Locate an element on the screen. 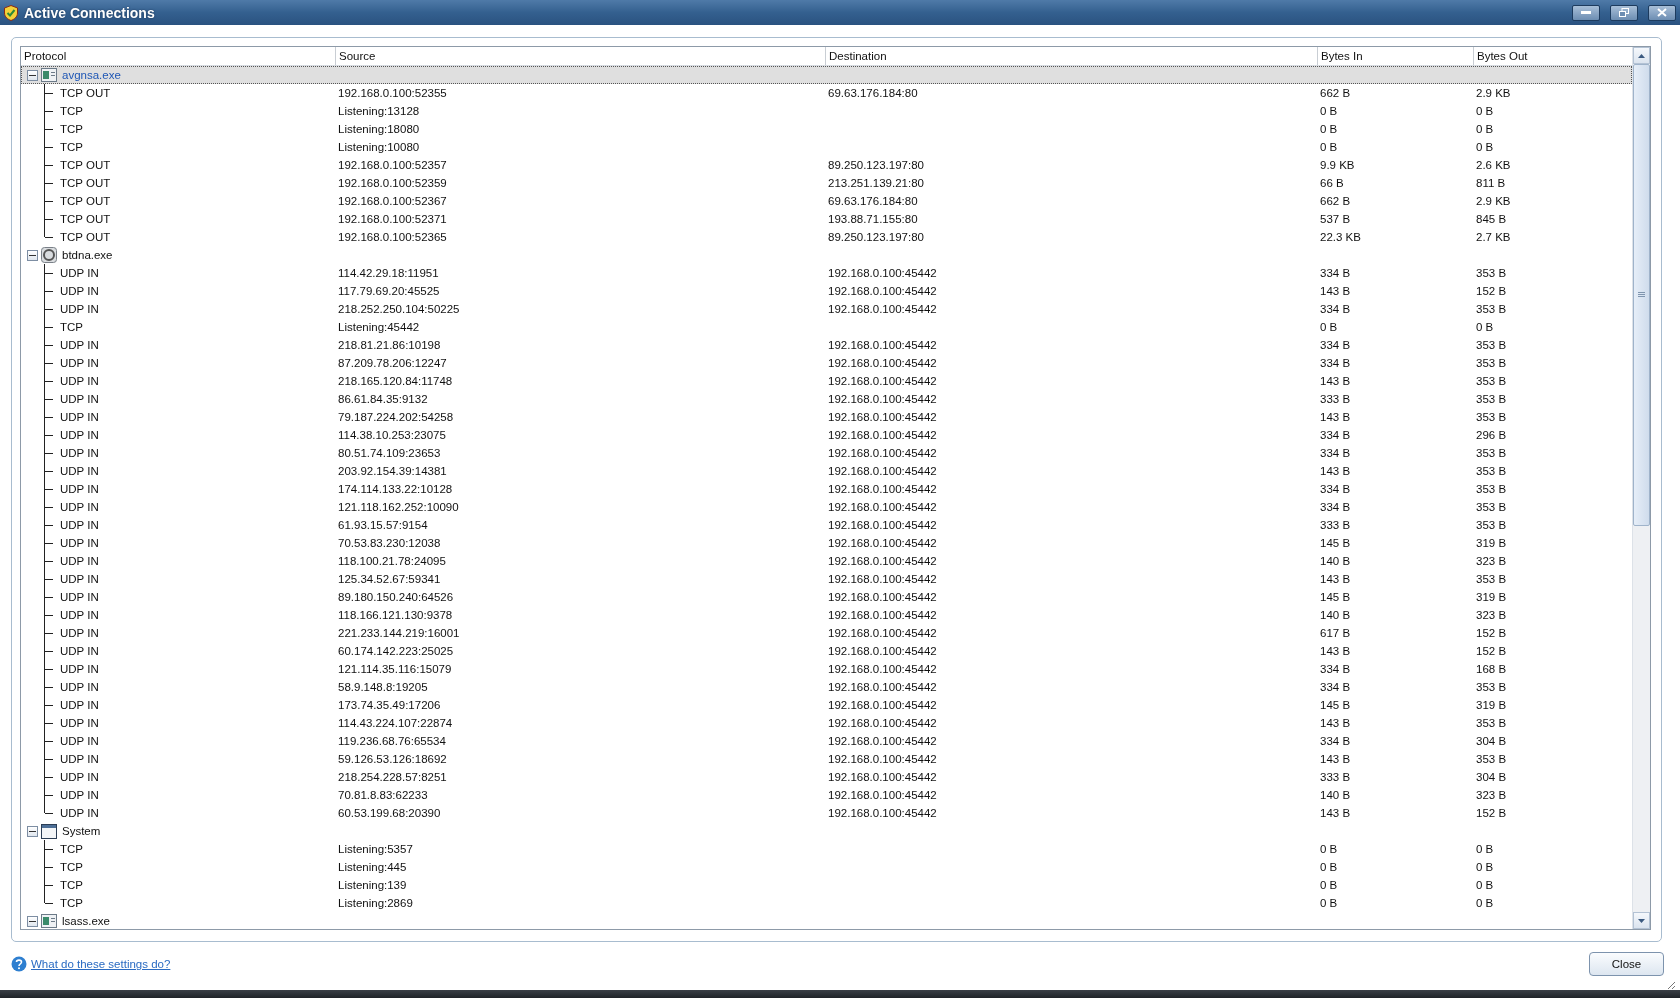 Image resolution: width=1680 pixels, height=998 pixels. minus-icon is located at coordinates (32, 921).